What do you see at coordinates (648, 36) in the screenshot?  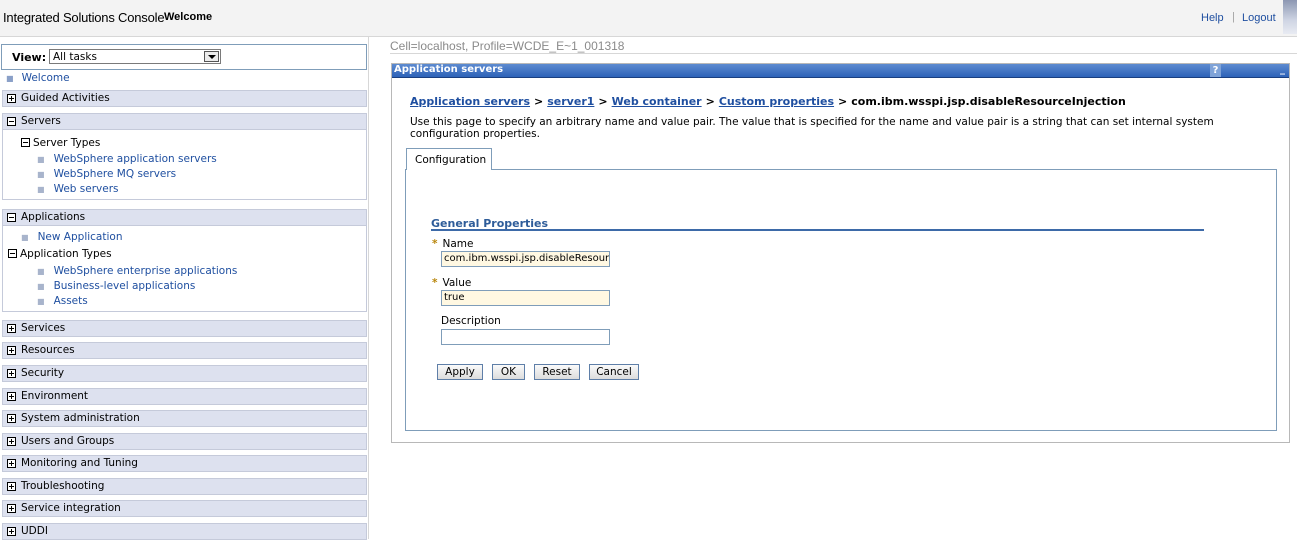 I see `banner-divider` at bounding box center [648, 36].